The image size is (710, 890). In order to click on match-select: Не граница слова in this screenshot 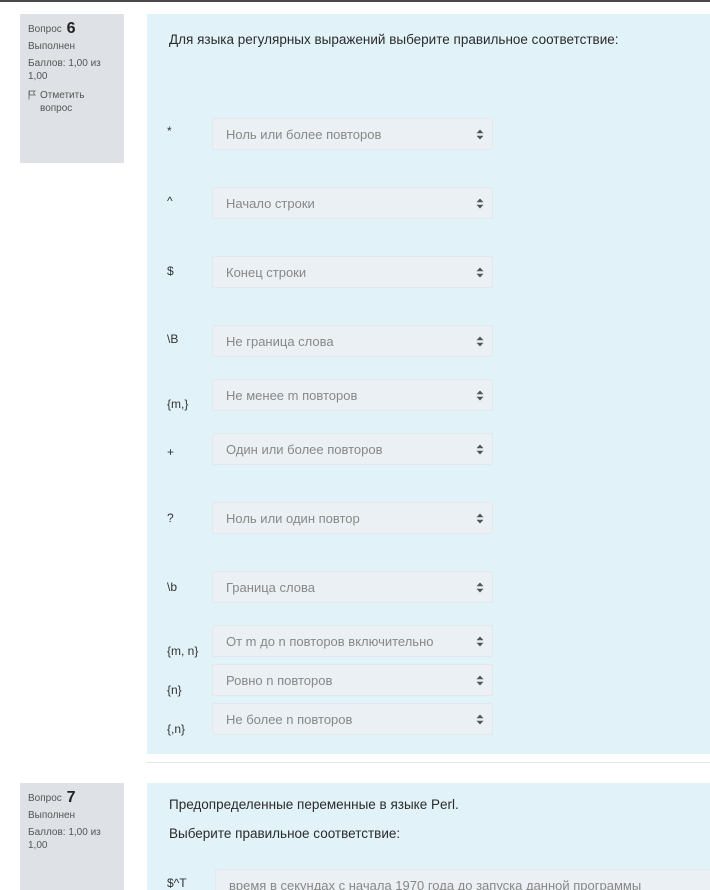, I will do `click(352, 341)`.